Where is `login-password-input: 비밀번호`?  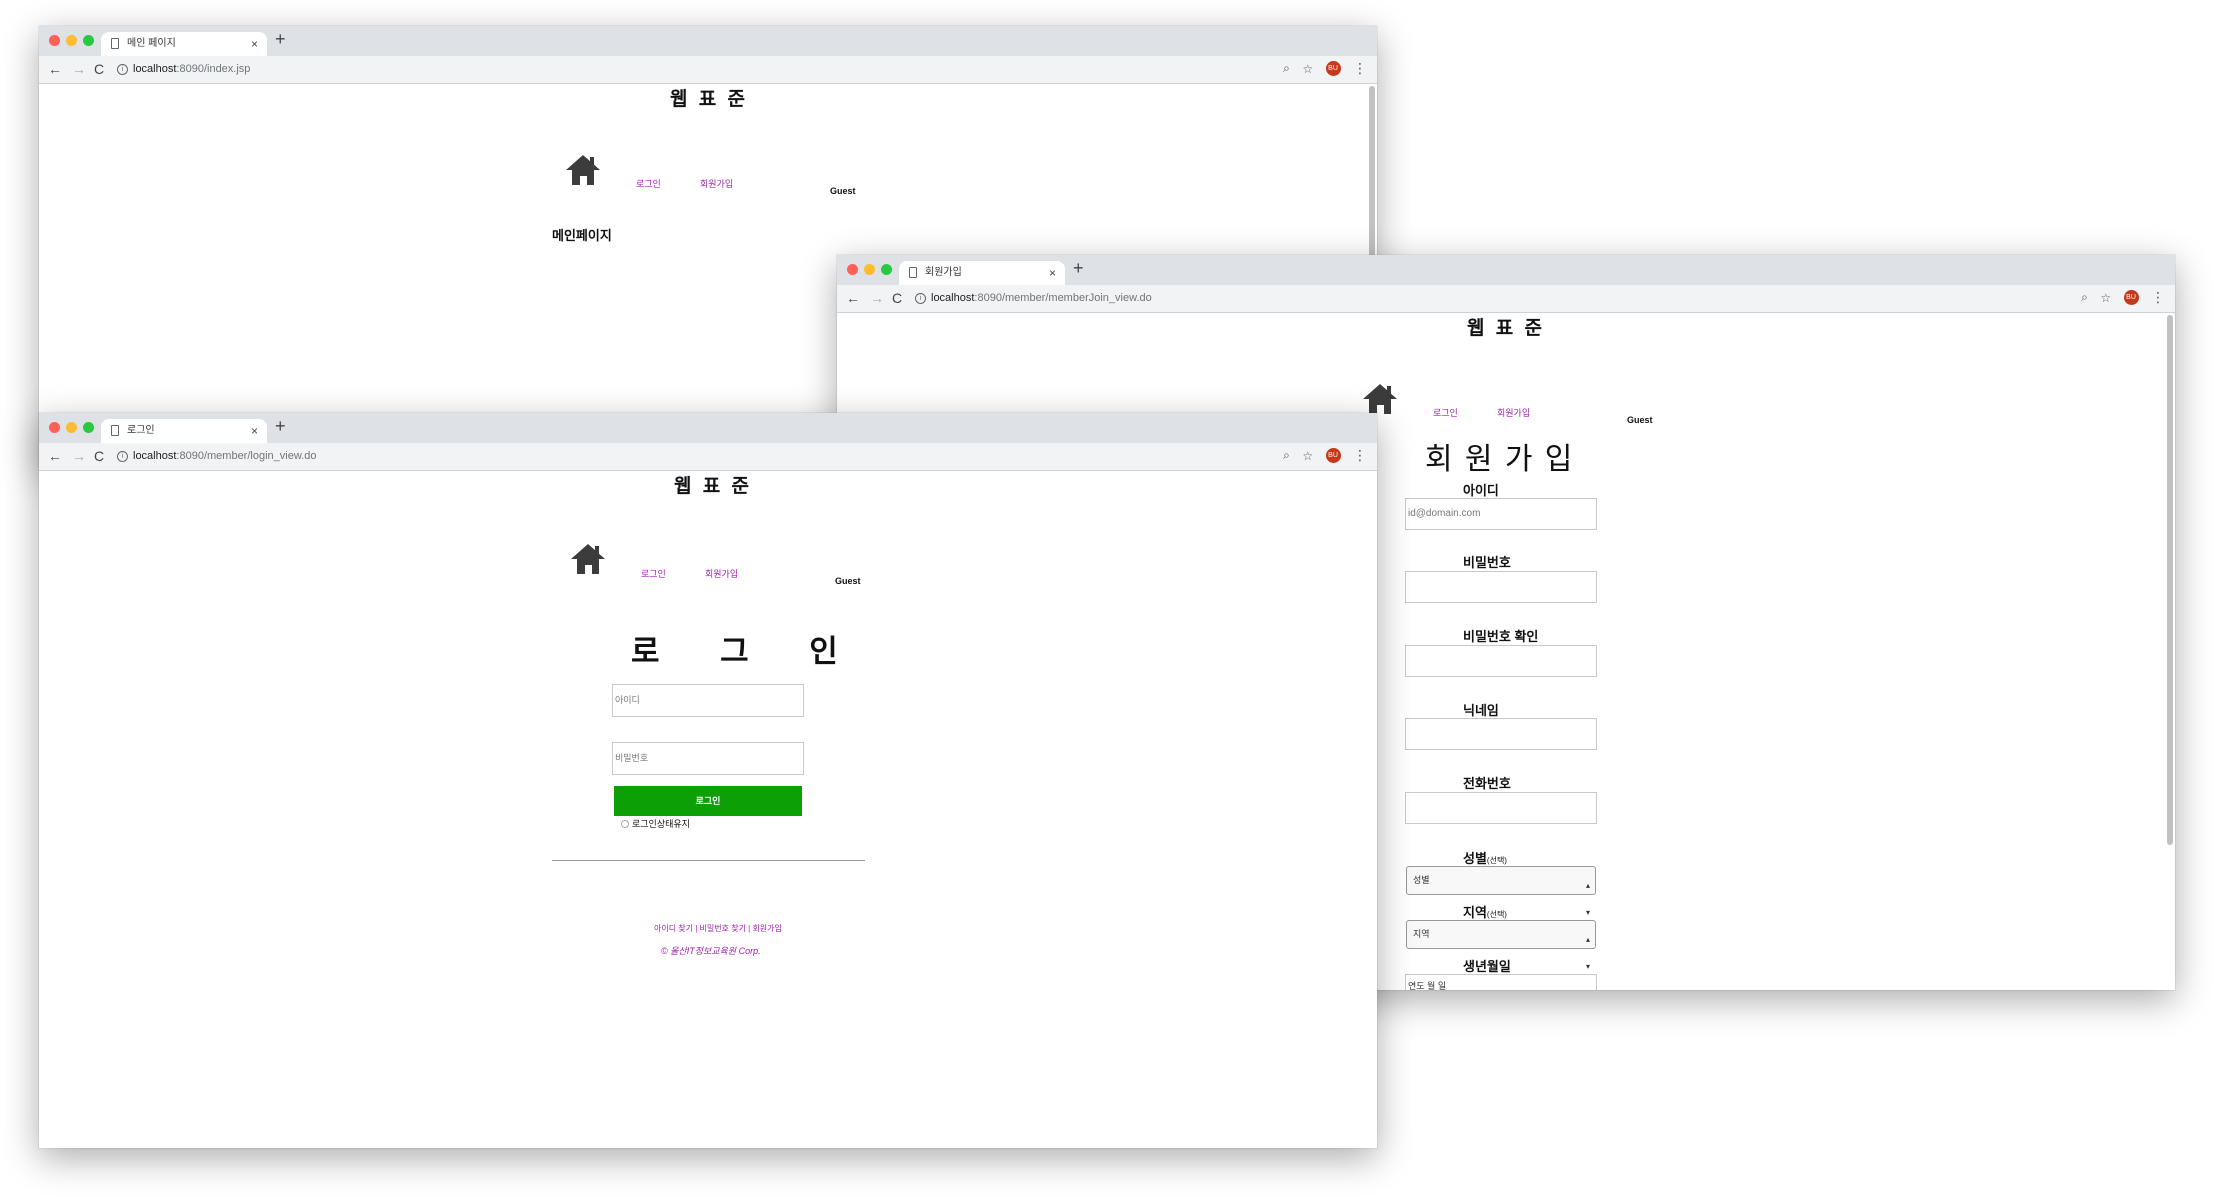
login-password-input: 비밀번호 is located at coordinates (708, 758).